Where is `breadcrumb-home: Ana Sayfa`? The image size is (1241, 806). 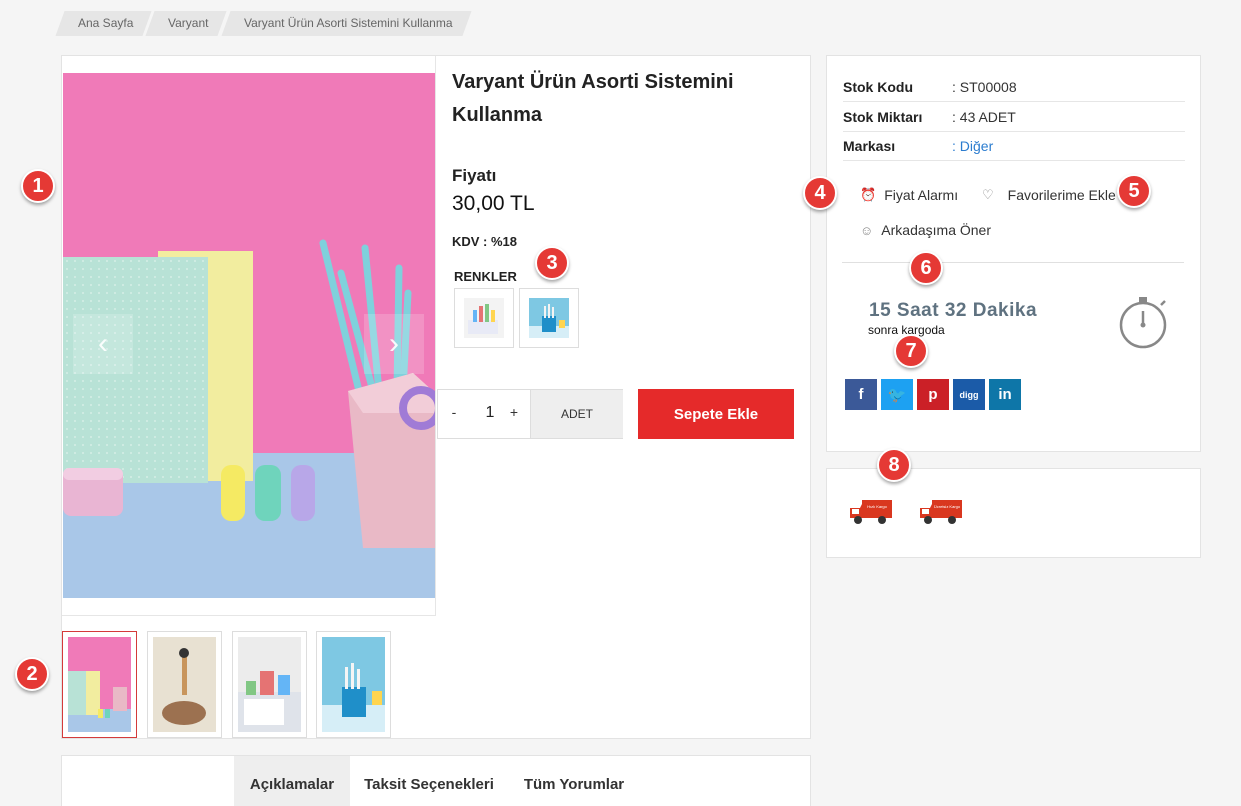 breadcrumb-home: Ana Sayfa is located at coordinates (103, 23).